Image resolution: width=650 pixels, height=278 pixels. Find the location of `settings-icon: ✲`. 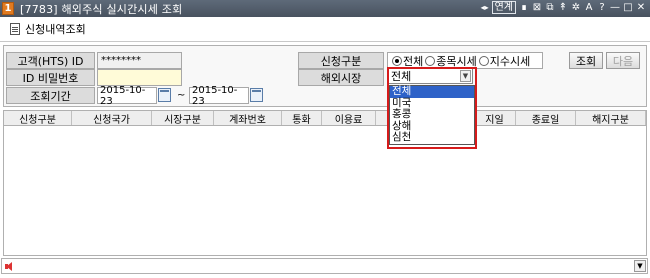

settings-icon: ✲ is located at coordinates (576, 7).